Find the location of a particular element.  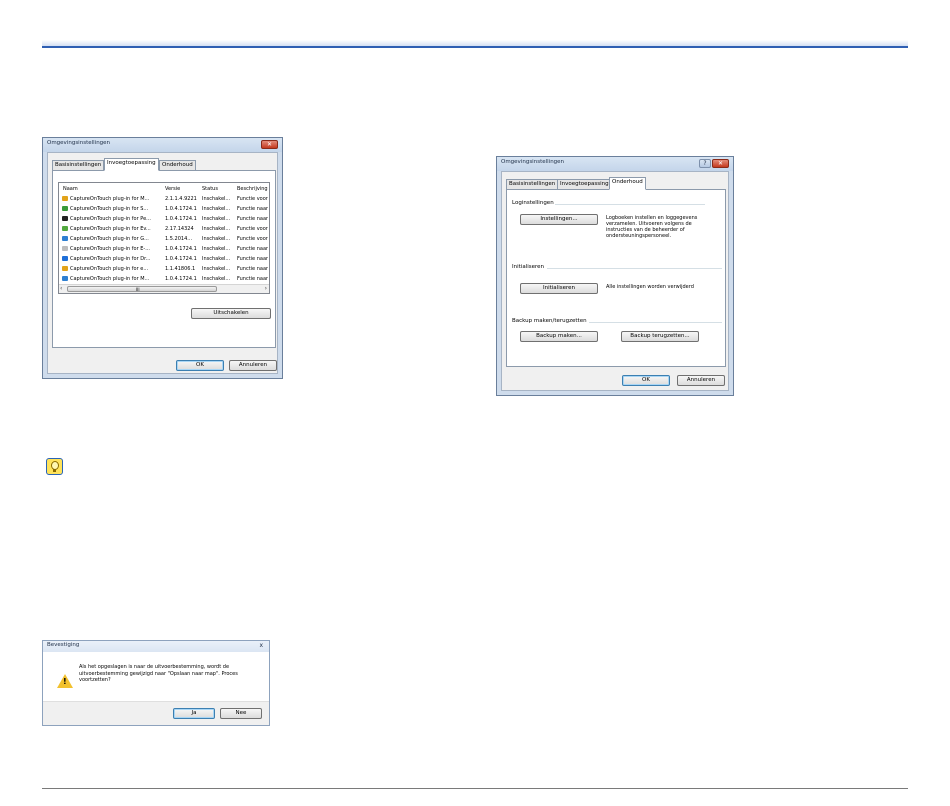

footer-rule is located at coordinates (475, 788).